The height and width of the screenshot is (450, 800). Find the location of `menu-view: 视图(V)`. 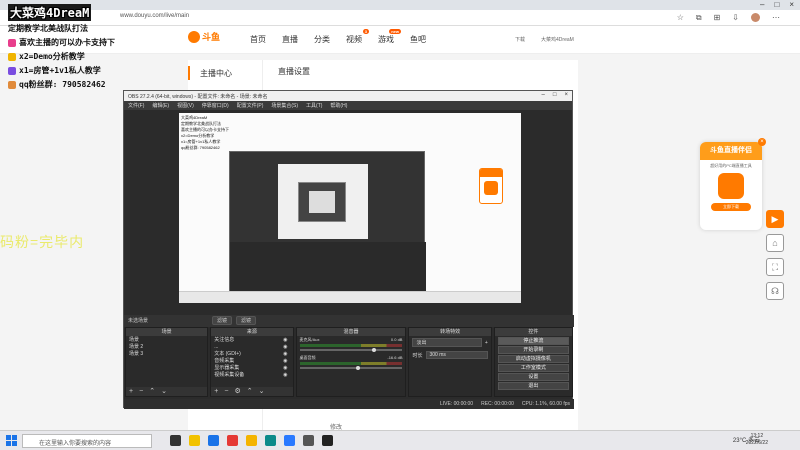

menu-view: 视图(V) is located at coordinates (185, 105).